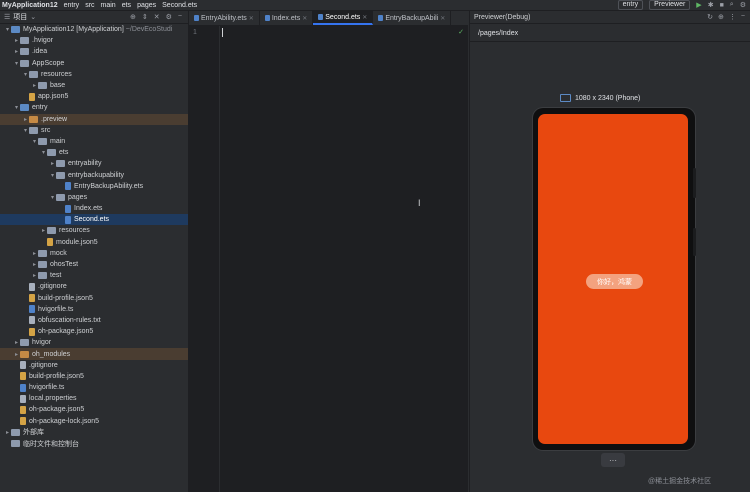  What do you see at coordinates (743, 5) in the screenshot?
I see `settings-icon: ⚙` at bounding box center [743, 5].